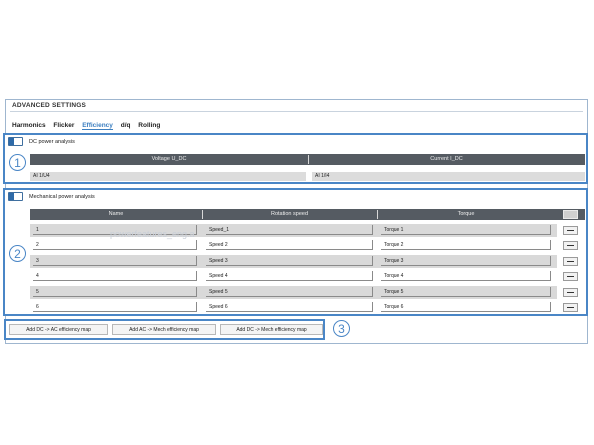  I want to click on row-torque-input: Torque 4, so click(466, 276).